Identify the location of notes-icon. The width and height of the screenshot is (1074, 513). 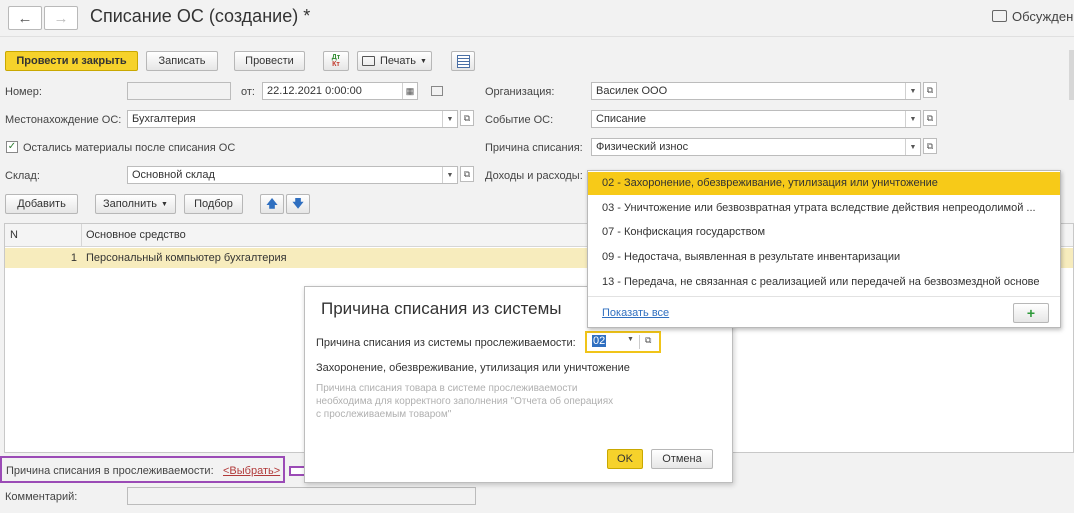
(437, 91).